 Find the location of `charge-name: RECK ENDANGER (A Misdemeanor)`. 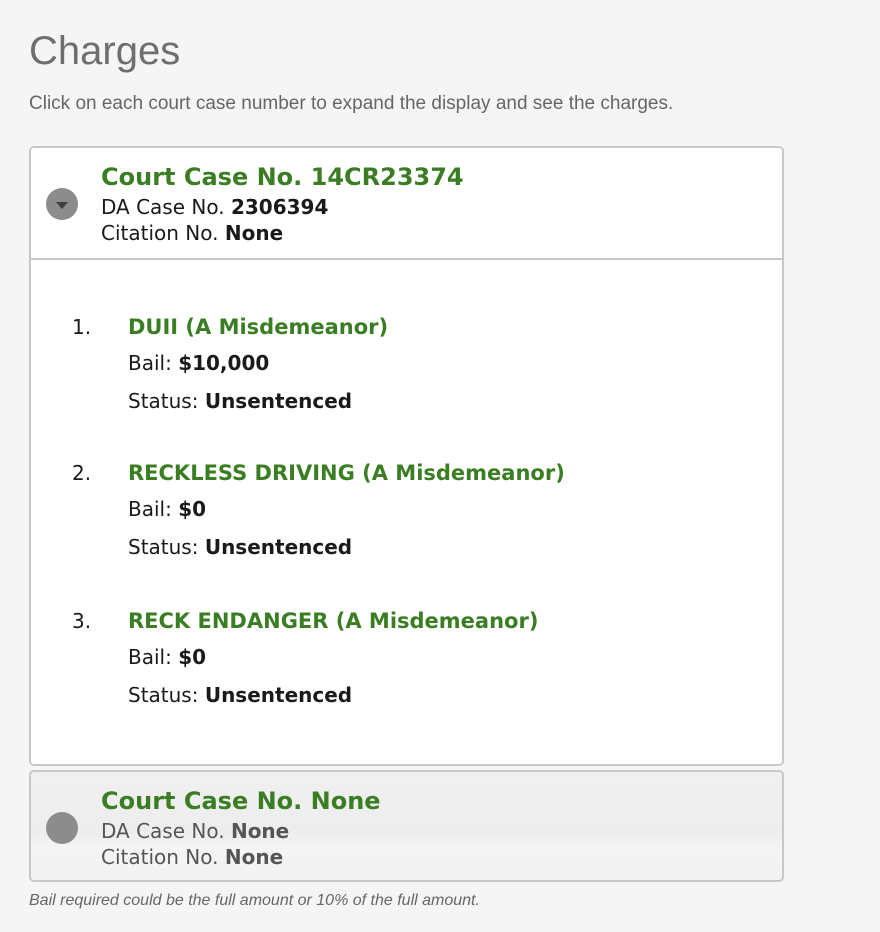

charge-name: RECK ENDANGER (A Misdemeanor) is located at coordinates (333, 621).